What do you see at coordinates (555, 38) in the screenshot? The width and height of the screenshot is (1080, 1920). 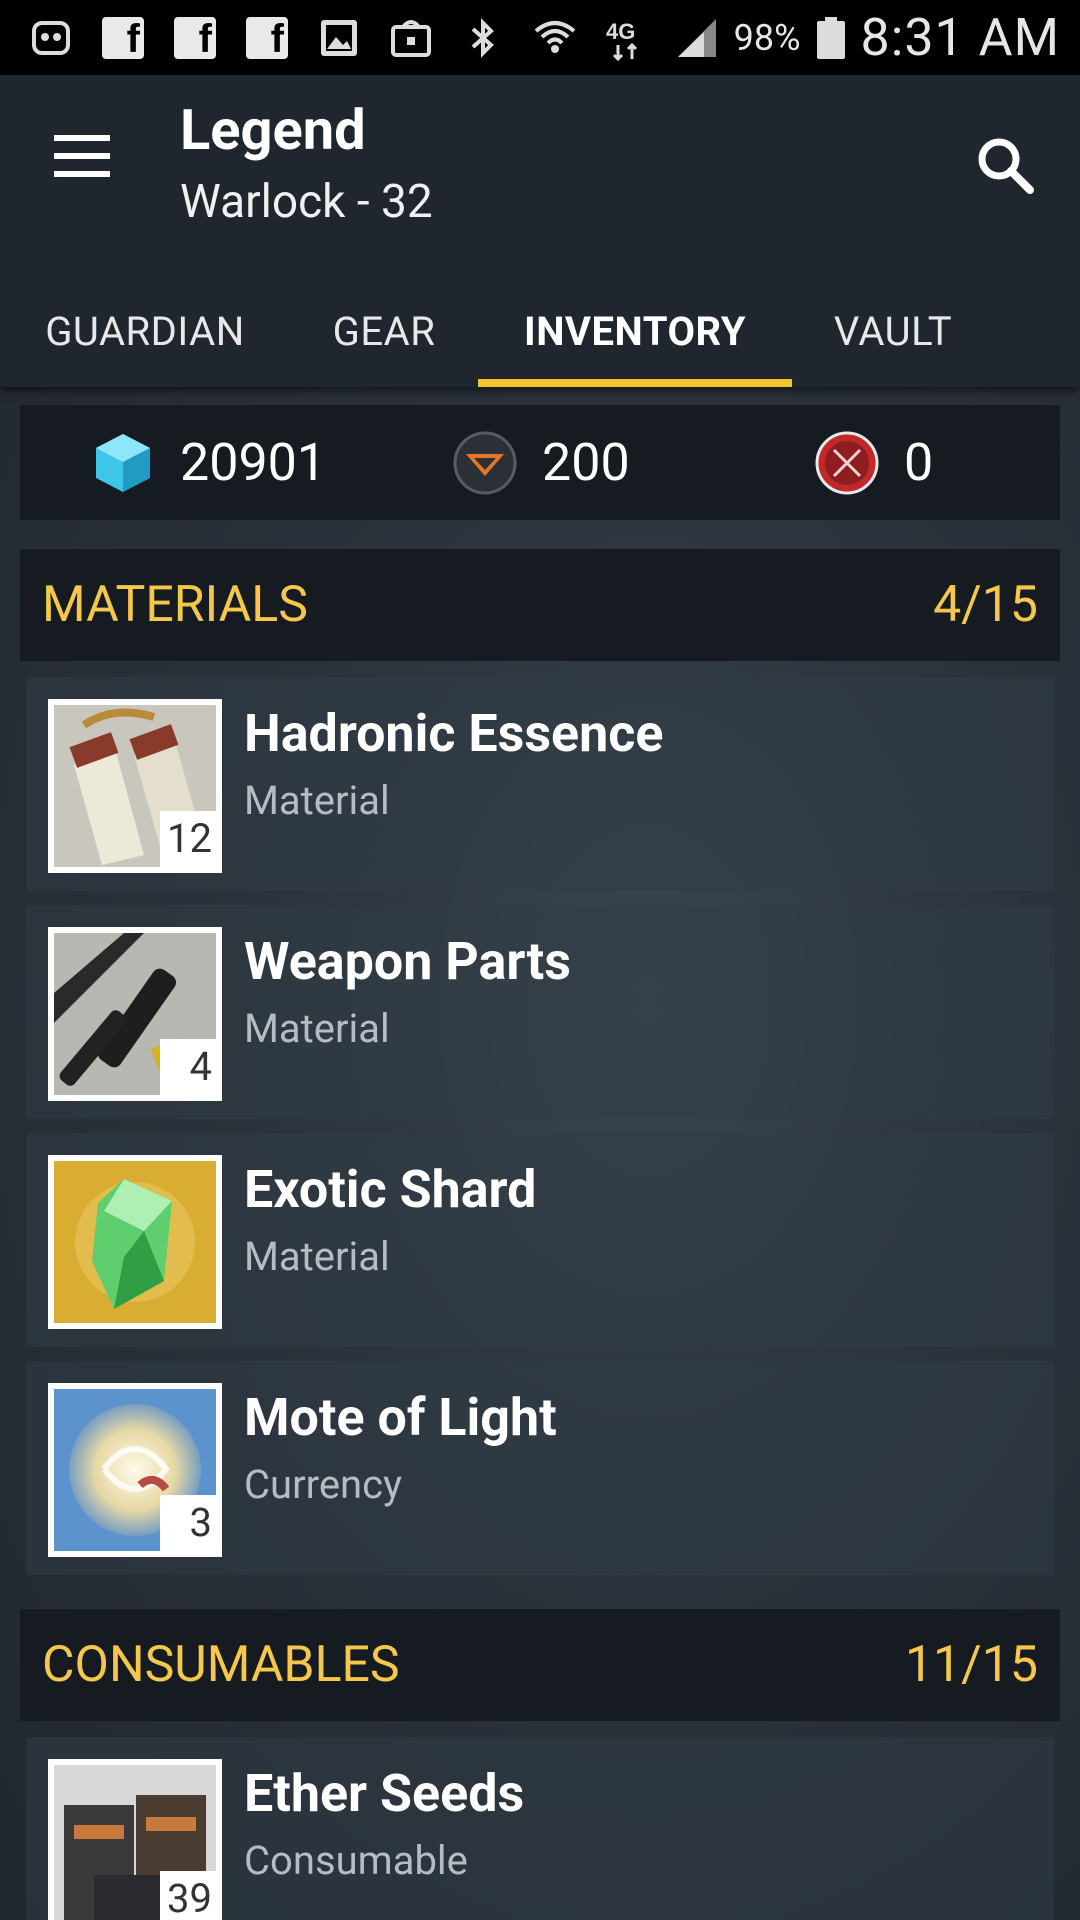 I see `wifi-icon` at bounding box center [555, 38].